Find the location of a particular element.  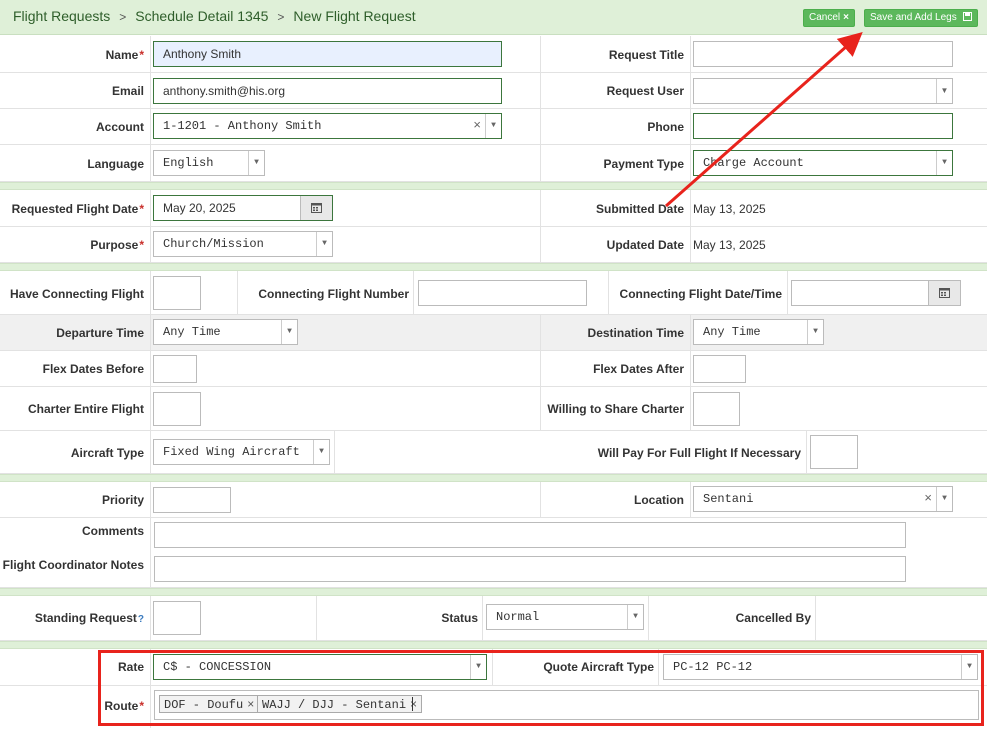

row-name: Name* Anthony Smith Request Title is located at coordinates (493, 54).